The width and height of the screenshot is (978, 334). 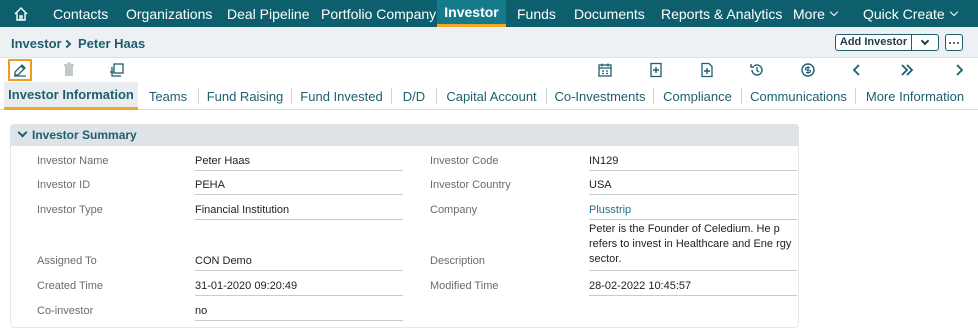 What do you see at coordinates (697, 96) in the screenshot?
I see `tab-compliance: Compliance` at bounding box center [697, 96].